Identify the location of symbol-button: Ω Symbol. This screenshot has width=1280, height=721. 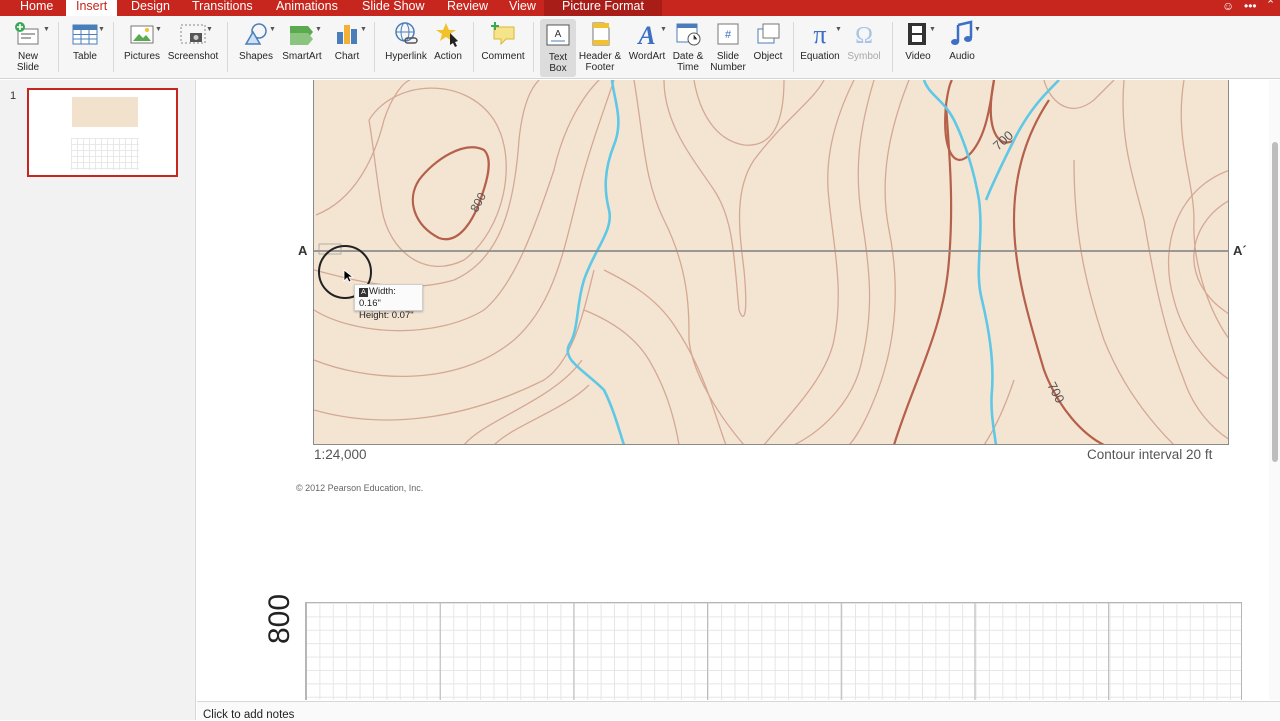
(864, 41).